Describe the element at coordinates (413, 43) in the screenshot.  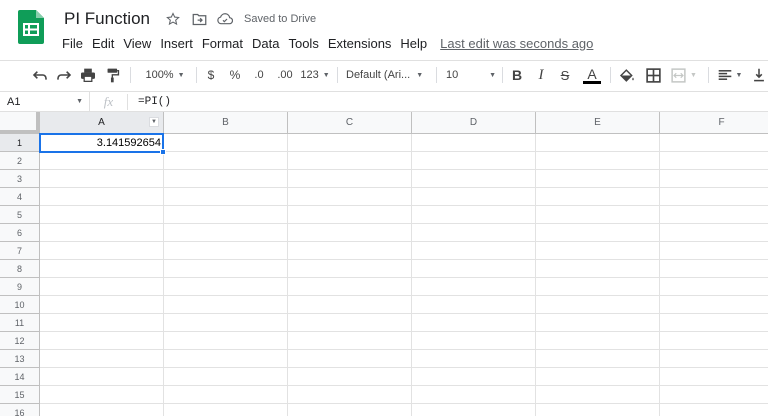
I see `menu-help: Help` at that location.